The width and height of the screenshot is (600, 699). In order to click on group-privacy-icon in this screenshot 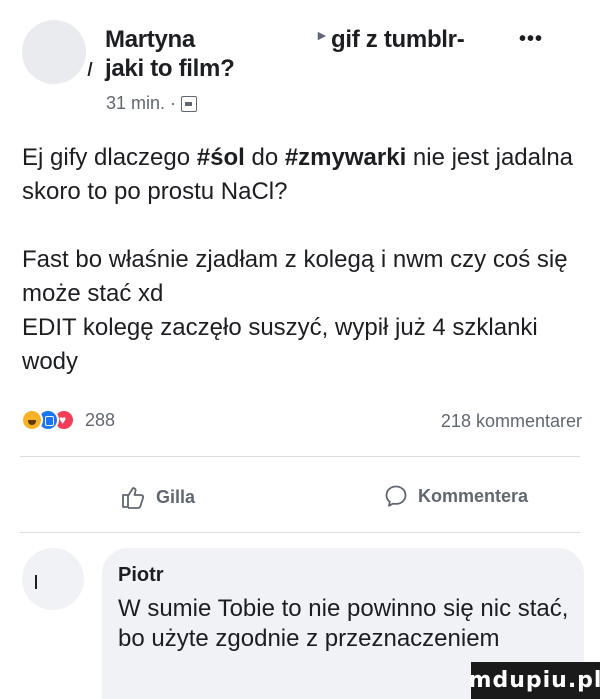, I will do `click(189, 103)`.